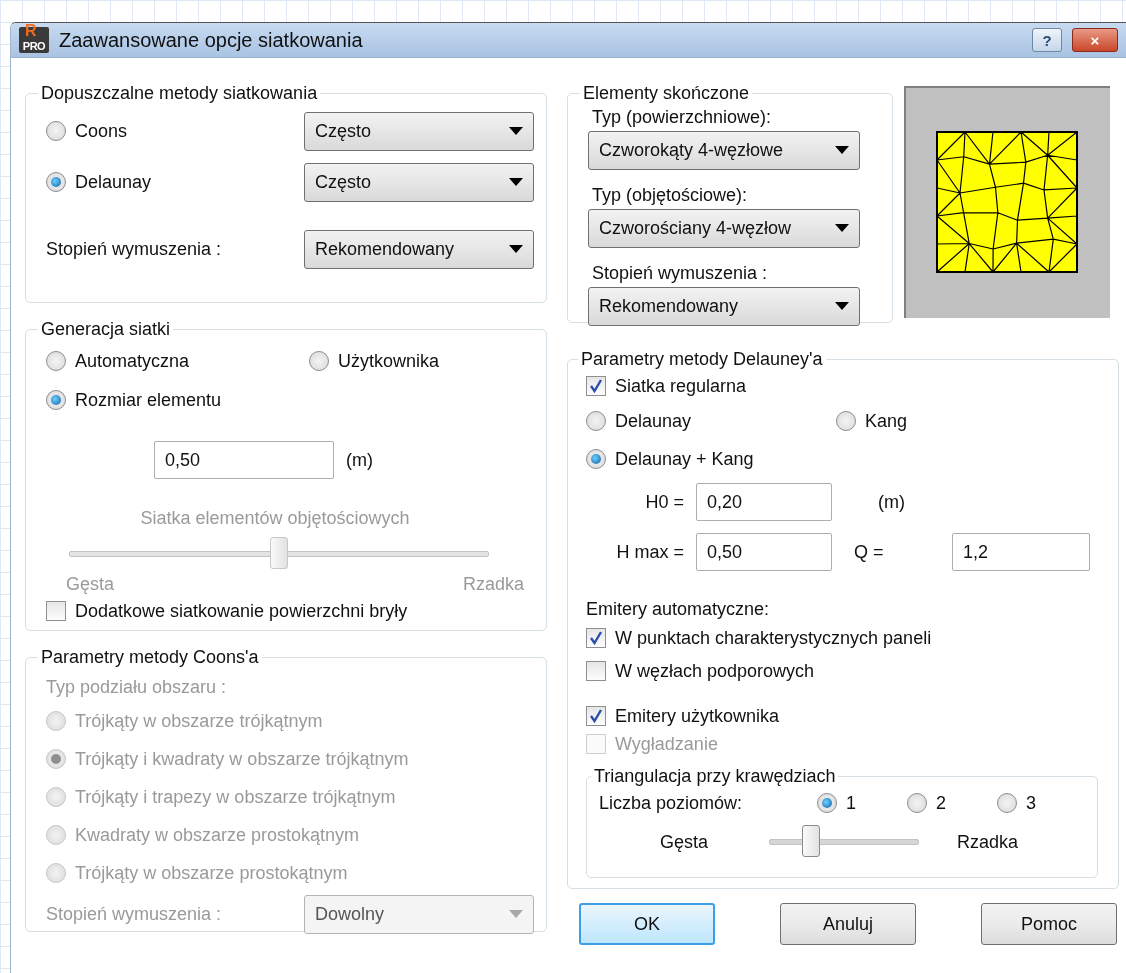 The width and height of the screenshot is (1126, 973). What do you see at coordinates (275, 518) in the screenshot?
I see `slider-label: Siatka elementów objętościowych` at bounding box center [275, 518].